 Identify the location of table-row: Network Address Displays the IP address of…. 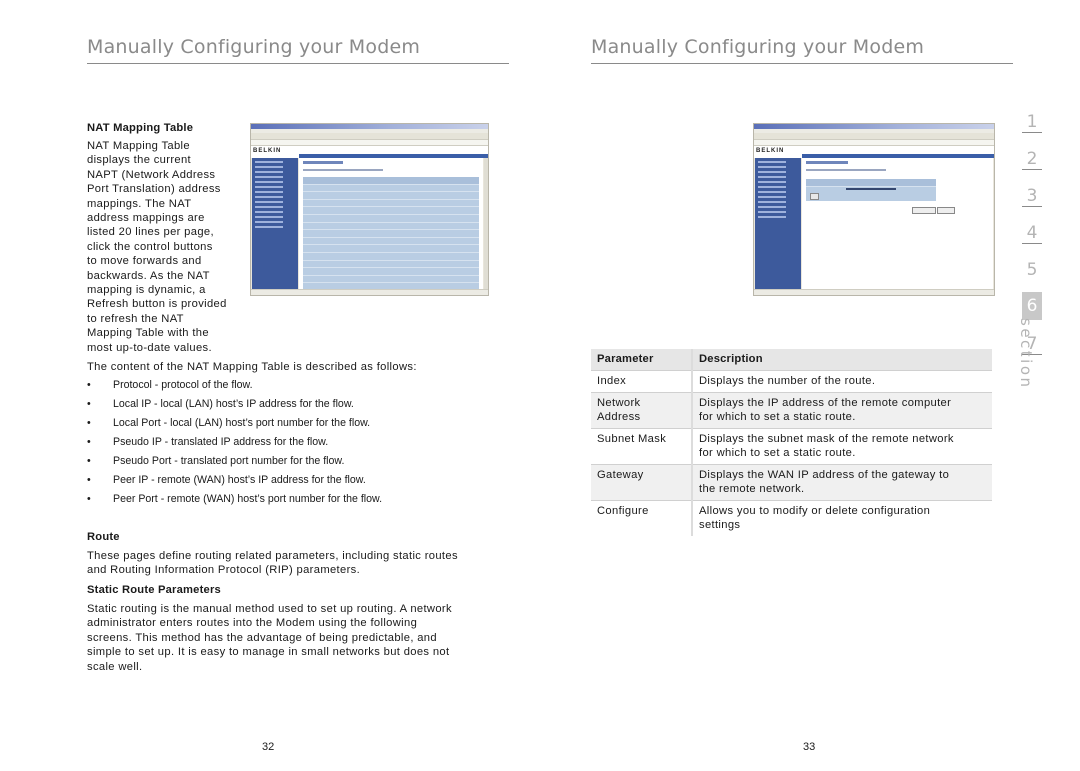
(791, 410).